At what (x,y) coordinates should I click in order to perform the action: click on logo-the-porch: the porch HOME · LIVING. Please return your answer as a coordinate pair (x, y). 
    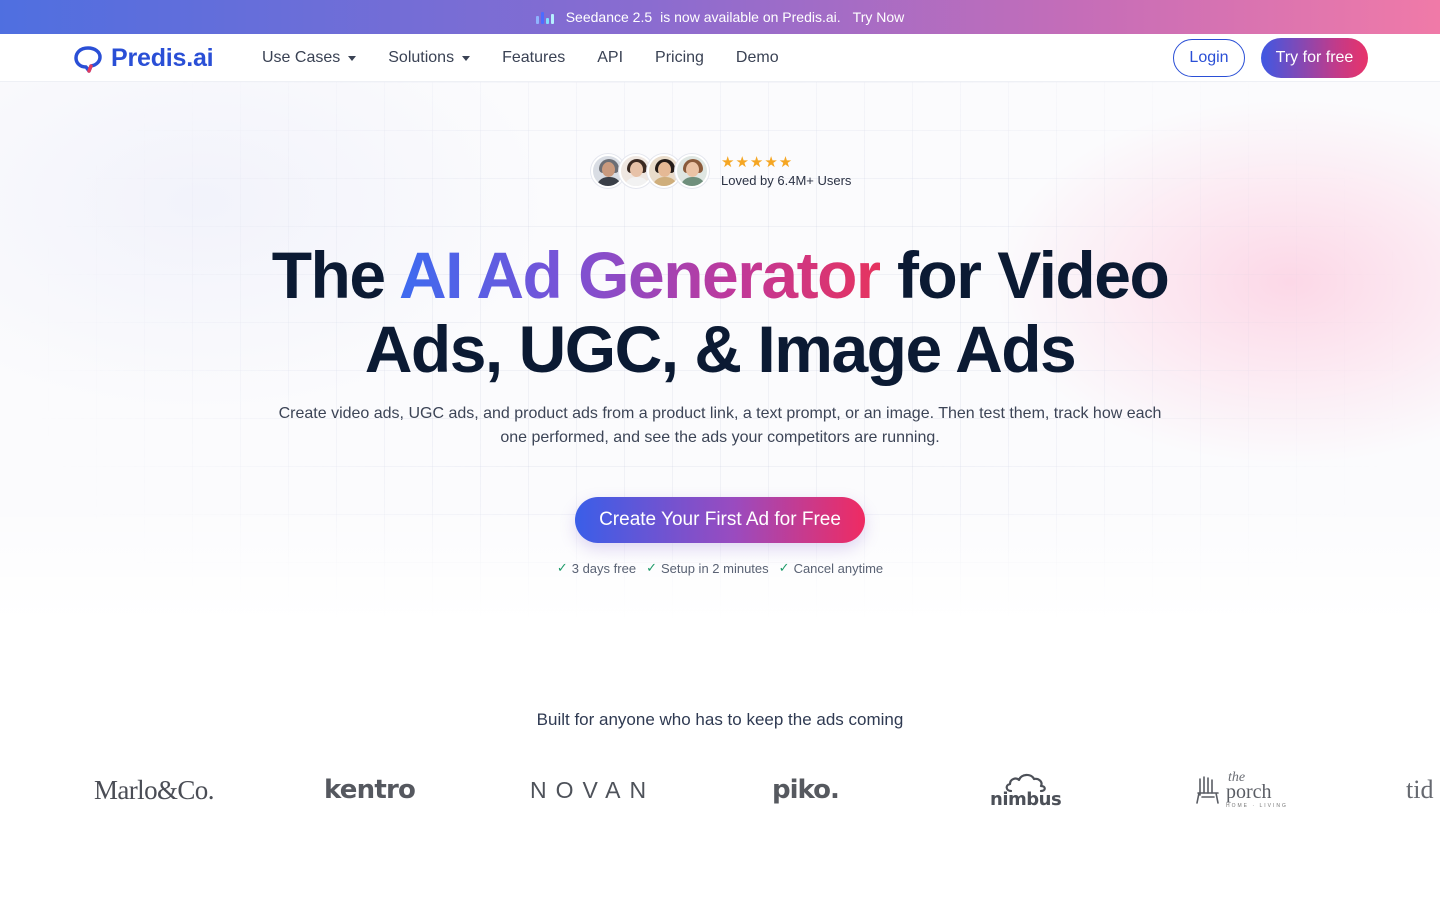
    Looking at the image, I should click on (1242, 790).